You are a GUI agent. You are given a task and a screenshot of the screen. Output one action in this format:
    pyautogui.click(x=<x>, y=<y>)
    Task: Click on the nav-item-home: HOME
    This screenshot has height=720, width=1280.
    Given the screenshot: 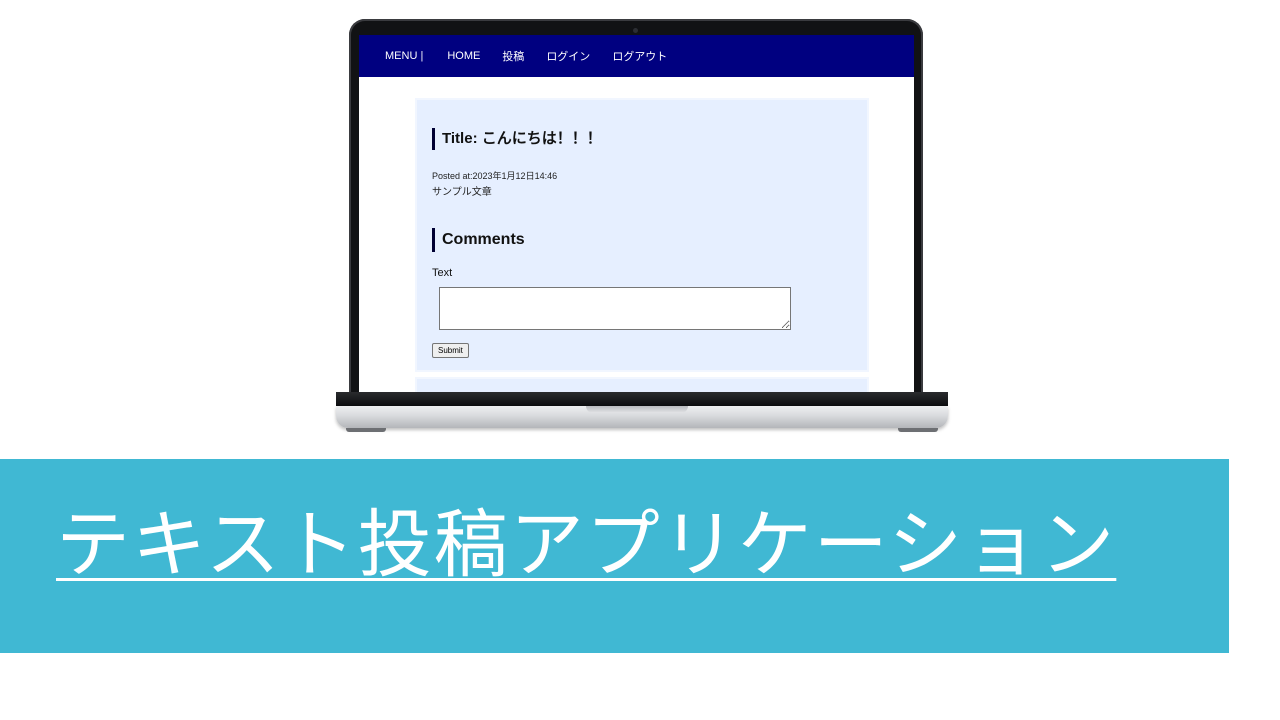 What is the action you would take?
    pyautogui.click(x=463, y=56)
    